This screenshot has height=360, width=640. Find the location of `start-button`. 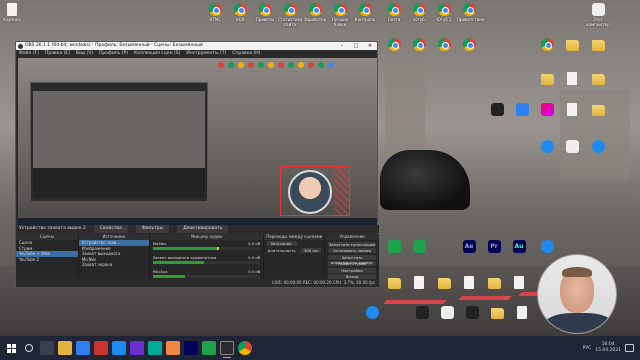

start-button is located at coordinates (11, 348).